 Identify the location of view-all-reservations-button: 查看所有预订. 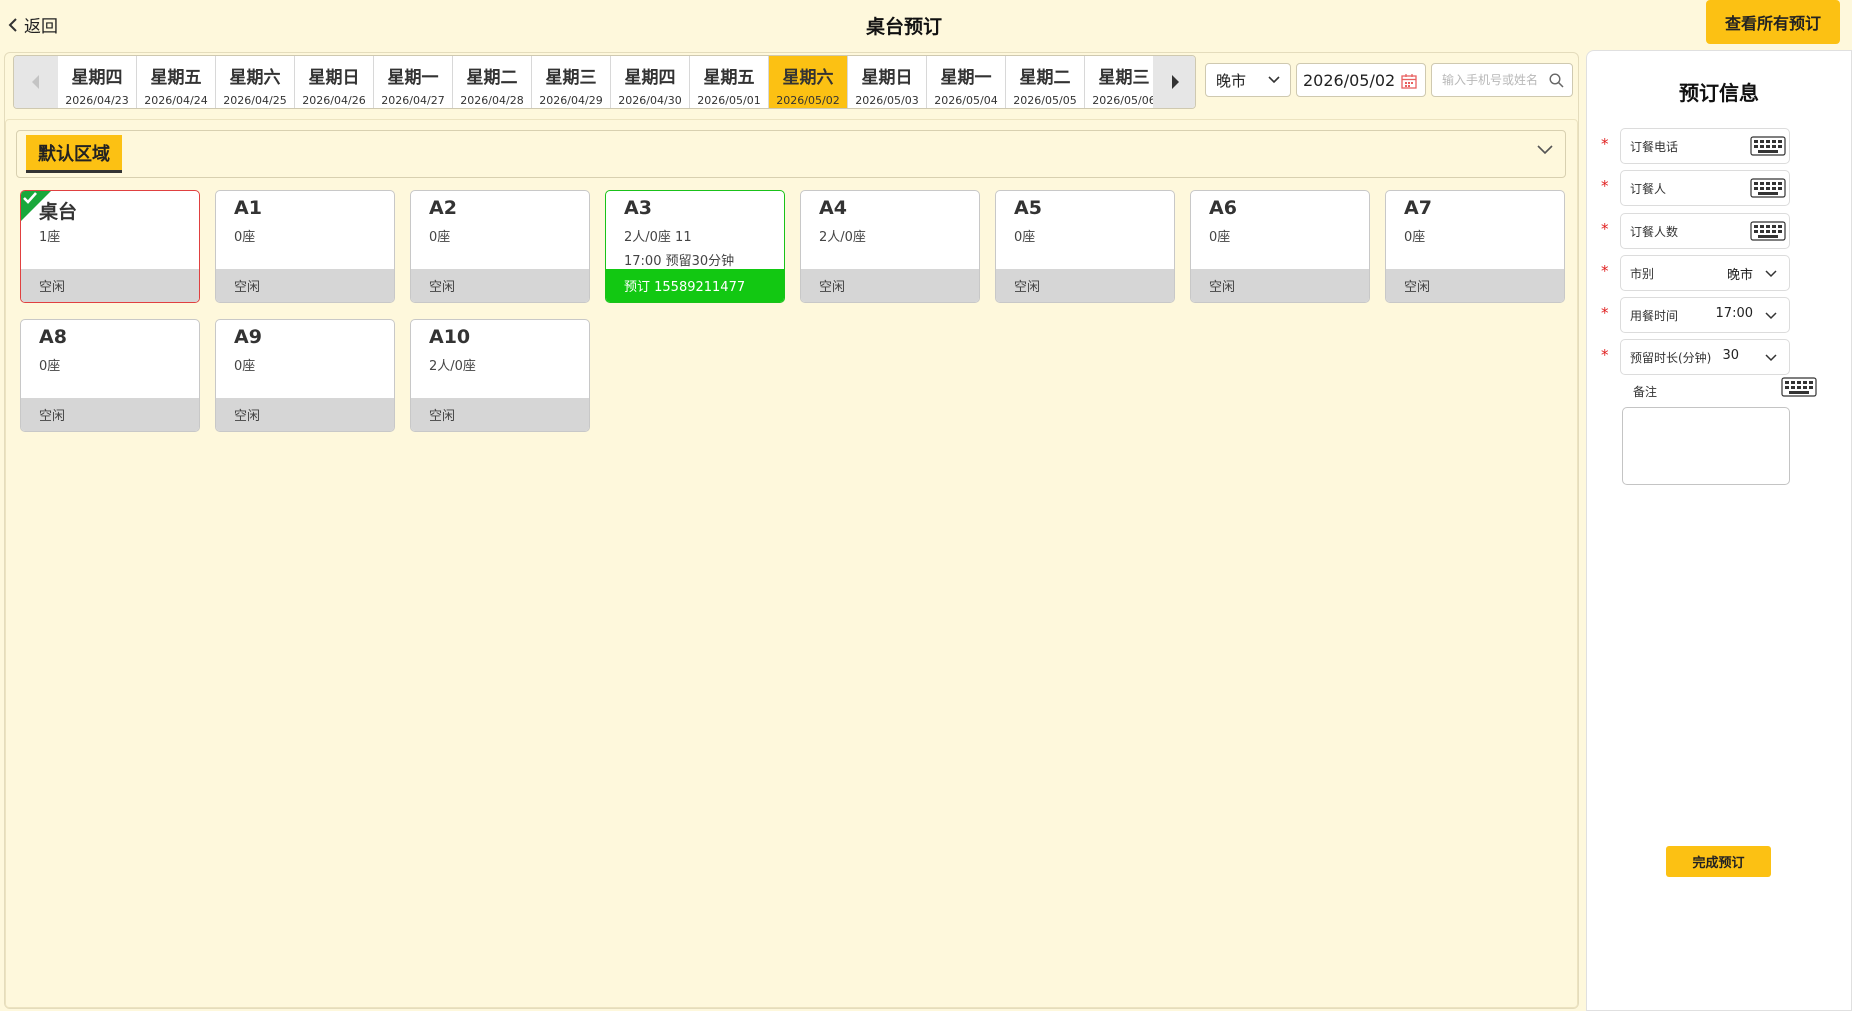
(1773, 22).